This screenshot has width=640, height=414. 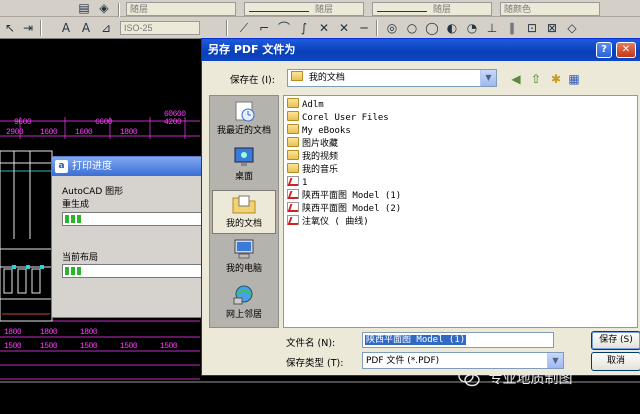 I want to click on nearest-icon: ◇, so click(x=572, y=28).